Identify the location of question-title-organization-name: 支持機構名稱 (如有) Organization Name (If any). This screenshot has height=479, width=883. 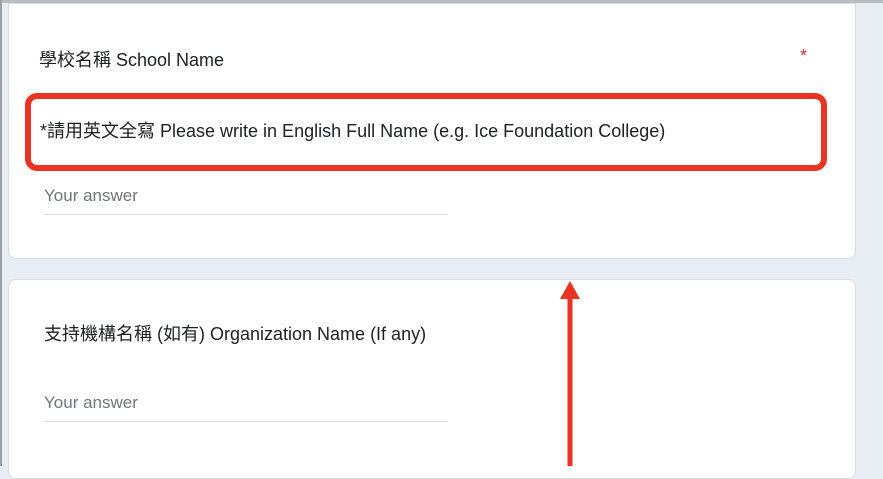
(235, 334).